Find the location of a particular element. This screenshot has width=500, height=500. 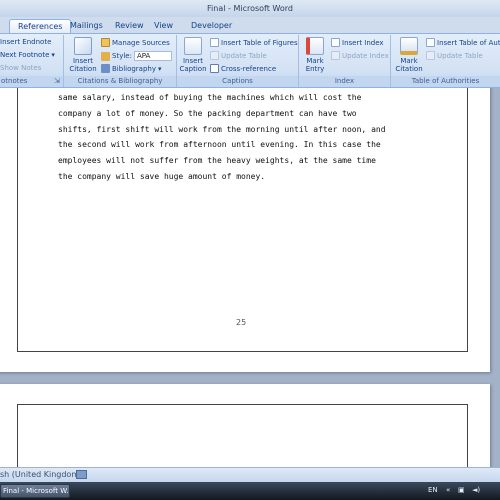

window-title: Final - Microsoft Word is located at coordinates (250, 8).